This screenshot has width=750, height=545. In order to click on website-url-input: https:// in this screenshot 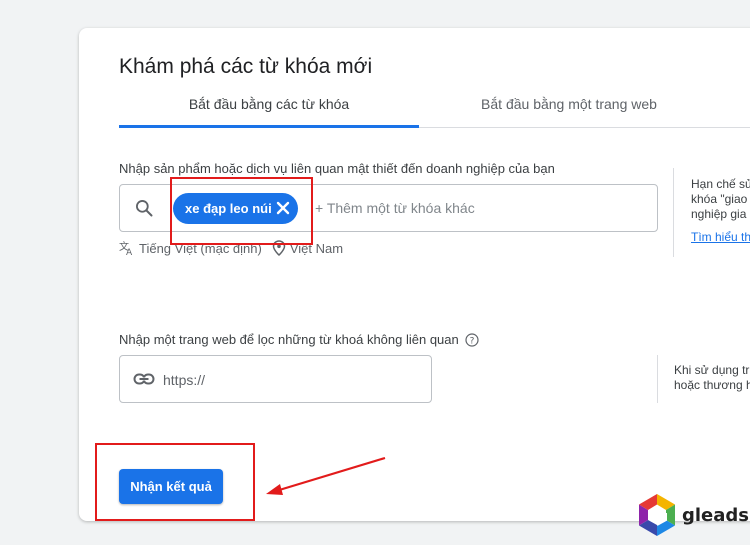, I will do `click(275, 379)`.